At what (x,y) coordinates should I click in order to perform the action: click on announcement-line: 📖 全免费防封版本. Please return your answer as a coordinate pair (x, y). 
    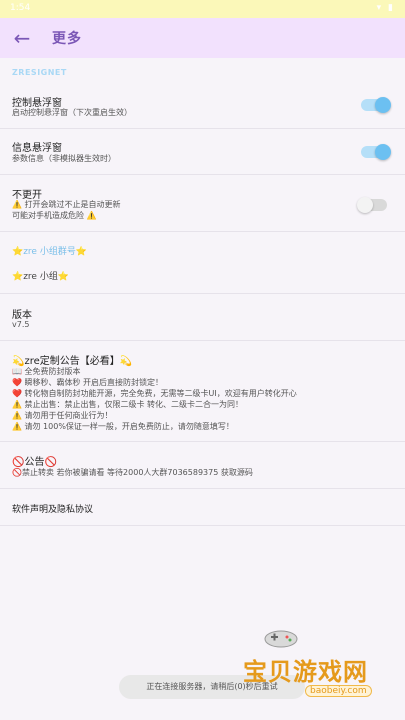
    Looking at the image, I should click on (46, 371).